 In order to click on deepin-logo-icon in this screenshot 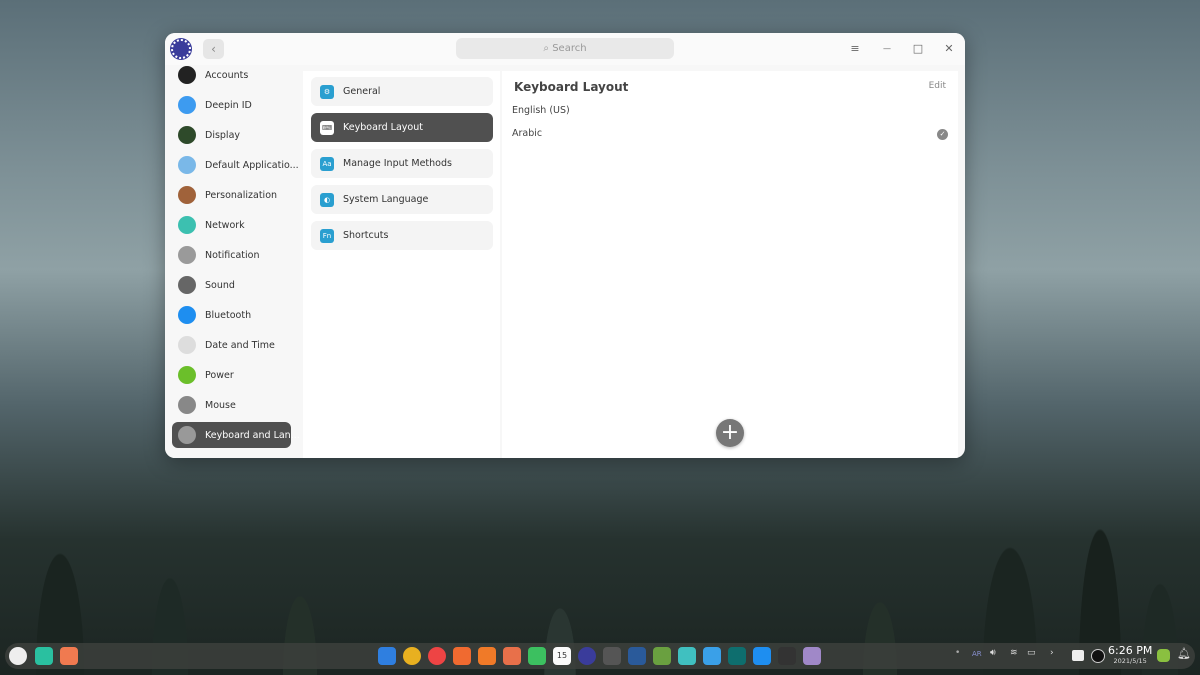, I will do `click(181, 49)`.